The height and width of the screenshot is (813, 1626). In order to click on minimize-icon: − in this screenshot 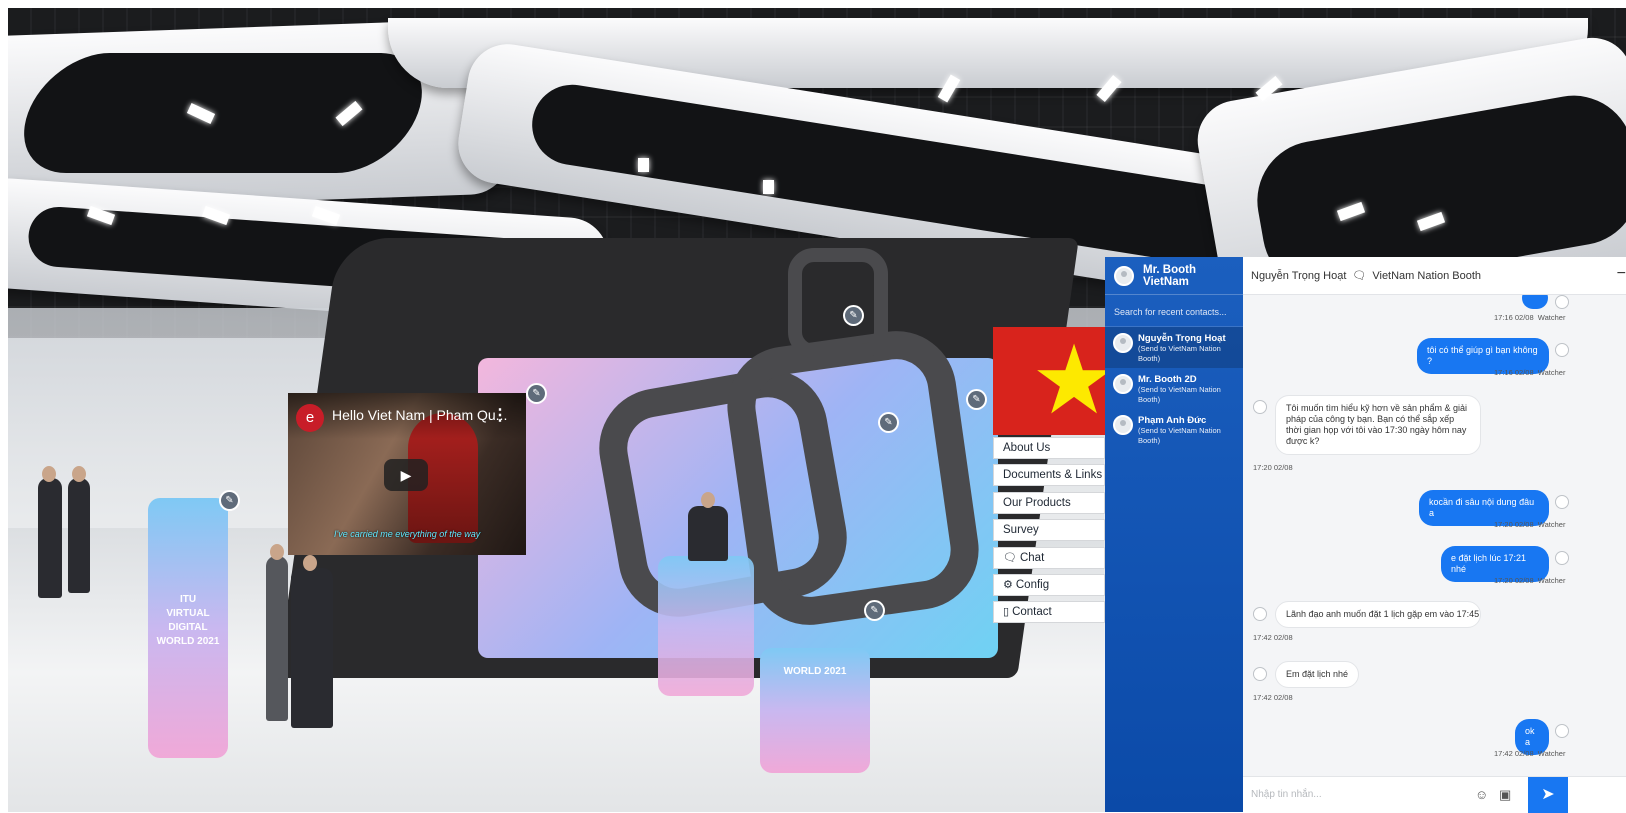, I will do `click(1621, 274)`.